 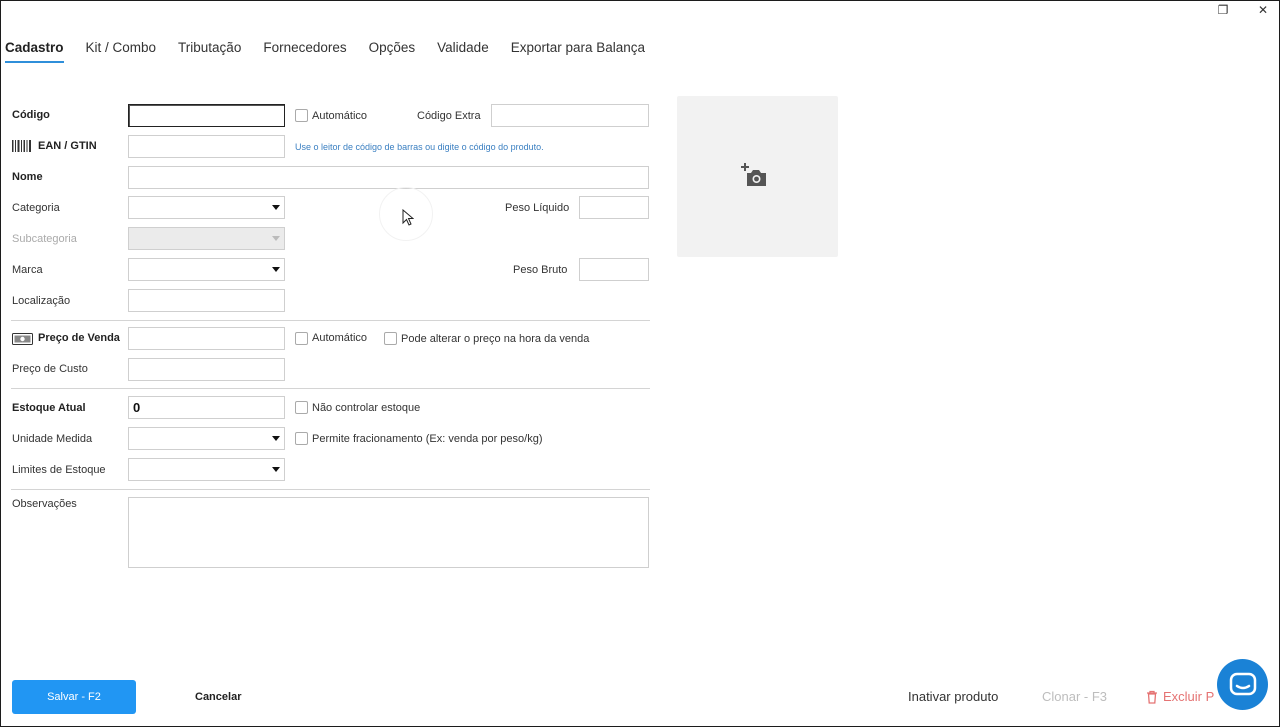 What do you see at coordinates (570, 115) in the screenshot?
I see `codigo-extra-input` at bounding box center [570, 115].